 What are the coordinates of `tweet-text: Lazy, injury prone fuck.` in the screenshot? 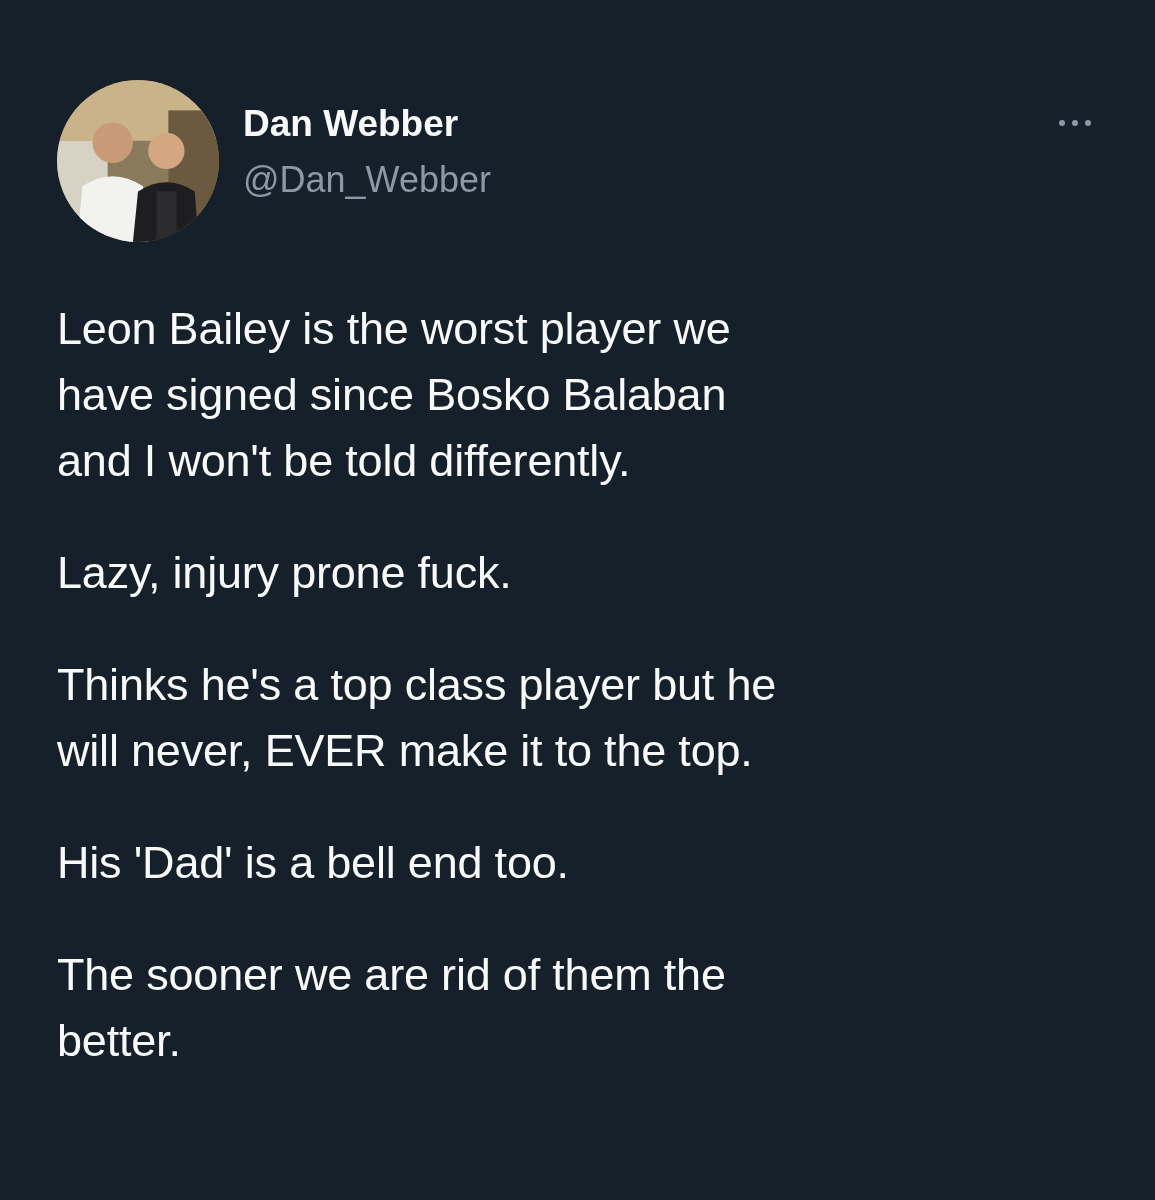 It's located at (285, 573).